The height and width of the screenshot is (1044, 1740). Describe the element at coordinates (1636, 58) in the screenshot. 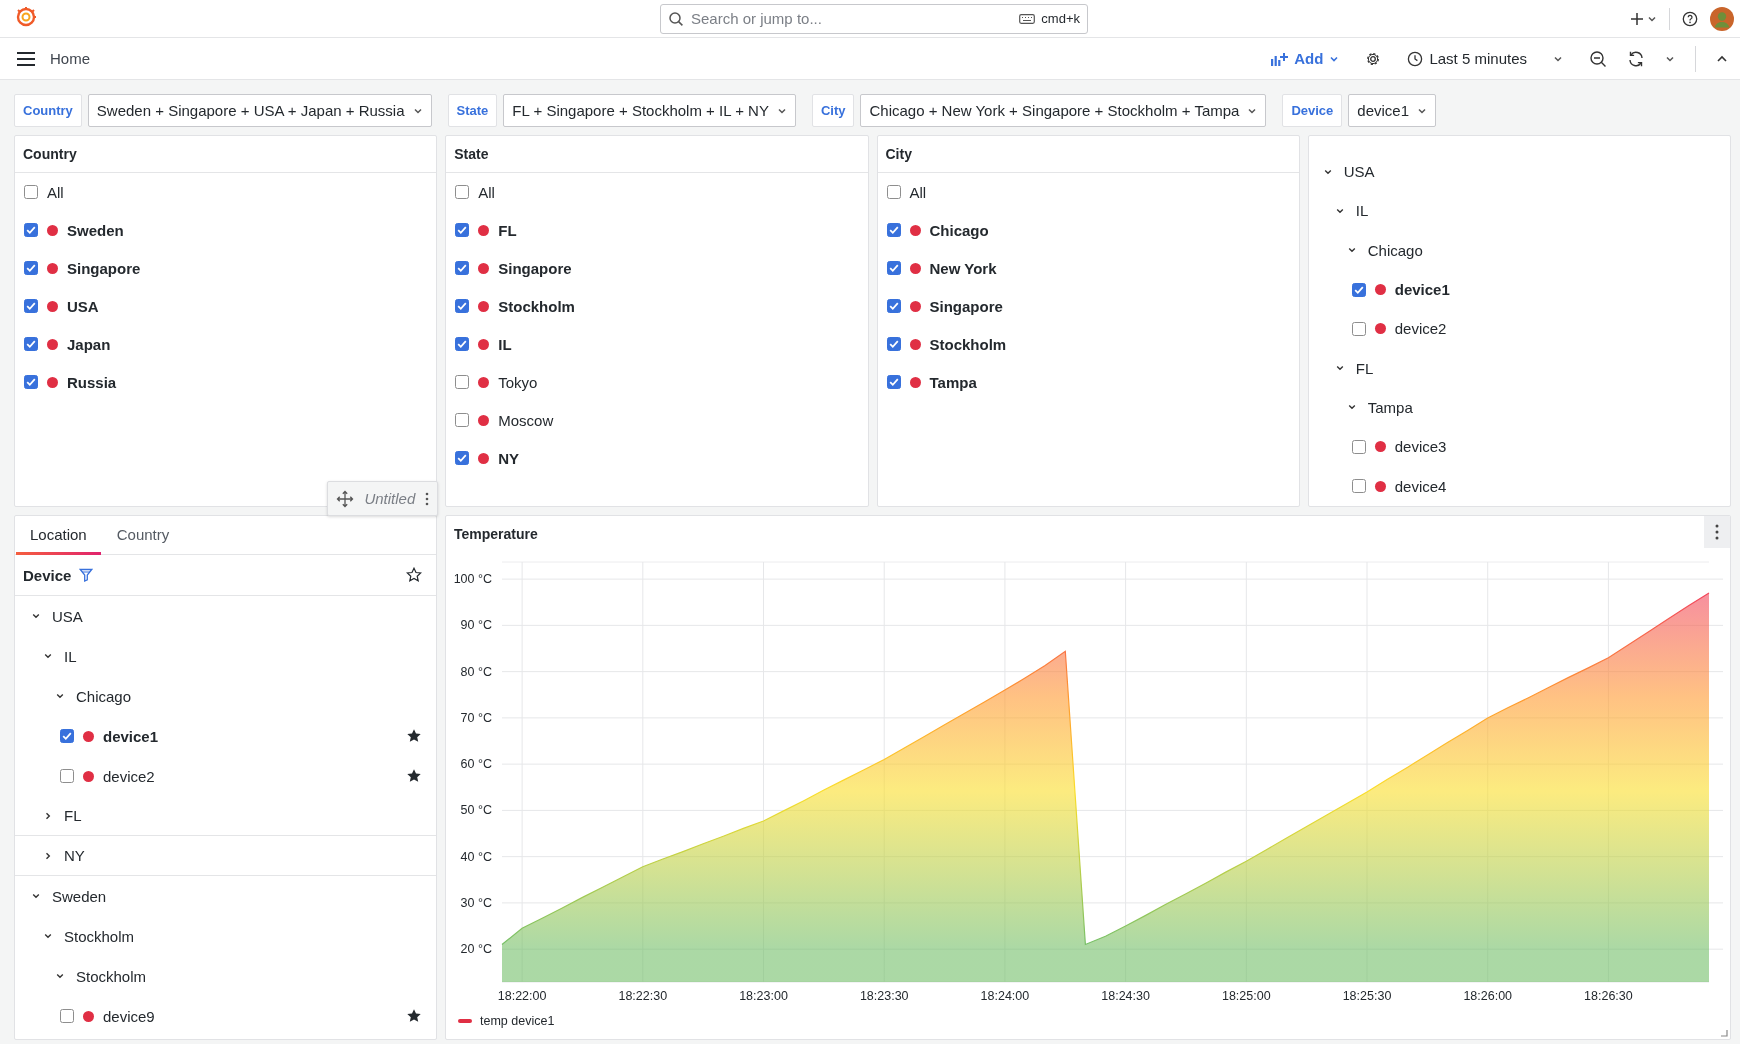

I see `refresh-icon` at that location.